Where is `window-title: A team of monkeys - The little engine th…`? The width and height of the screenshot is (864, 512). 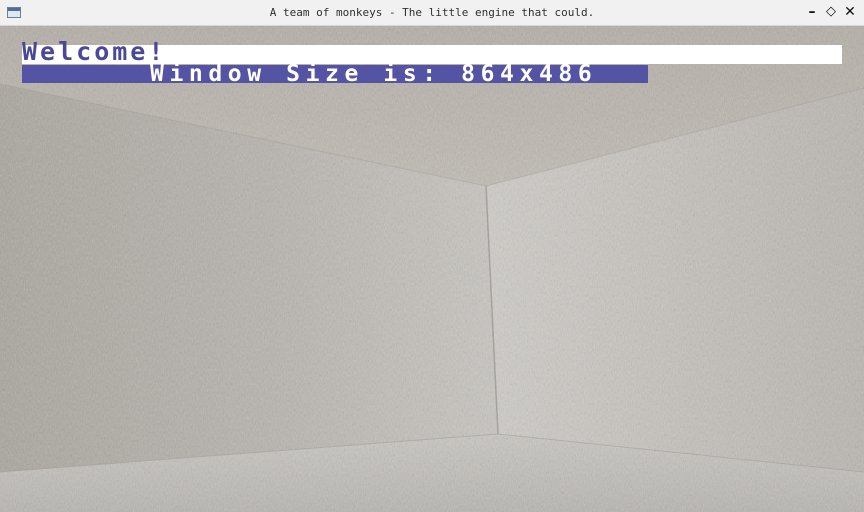
window-title: A team of monkeys - The little engine th… is located at coordinates (432, 12).